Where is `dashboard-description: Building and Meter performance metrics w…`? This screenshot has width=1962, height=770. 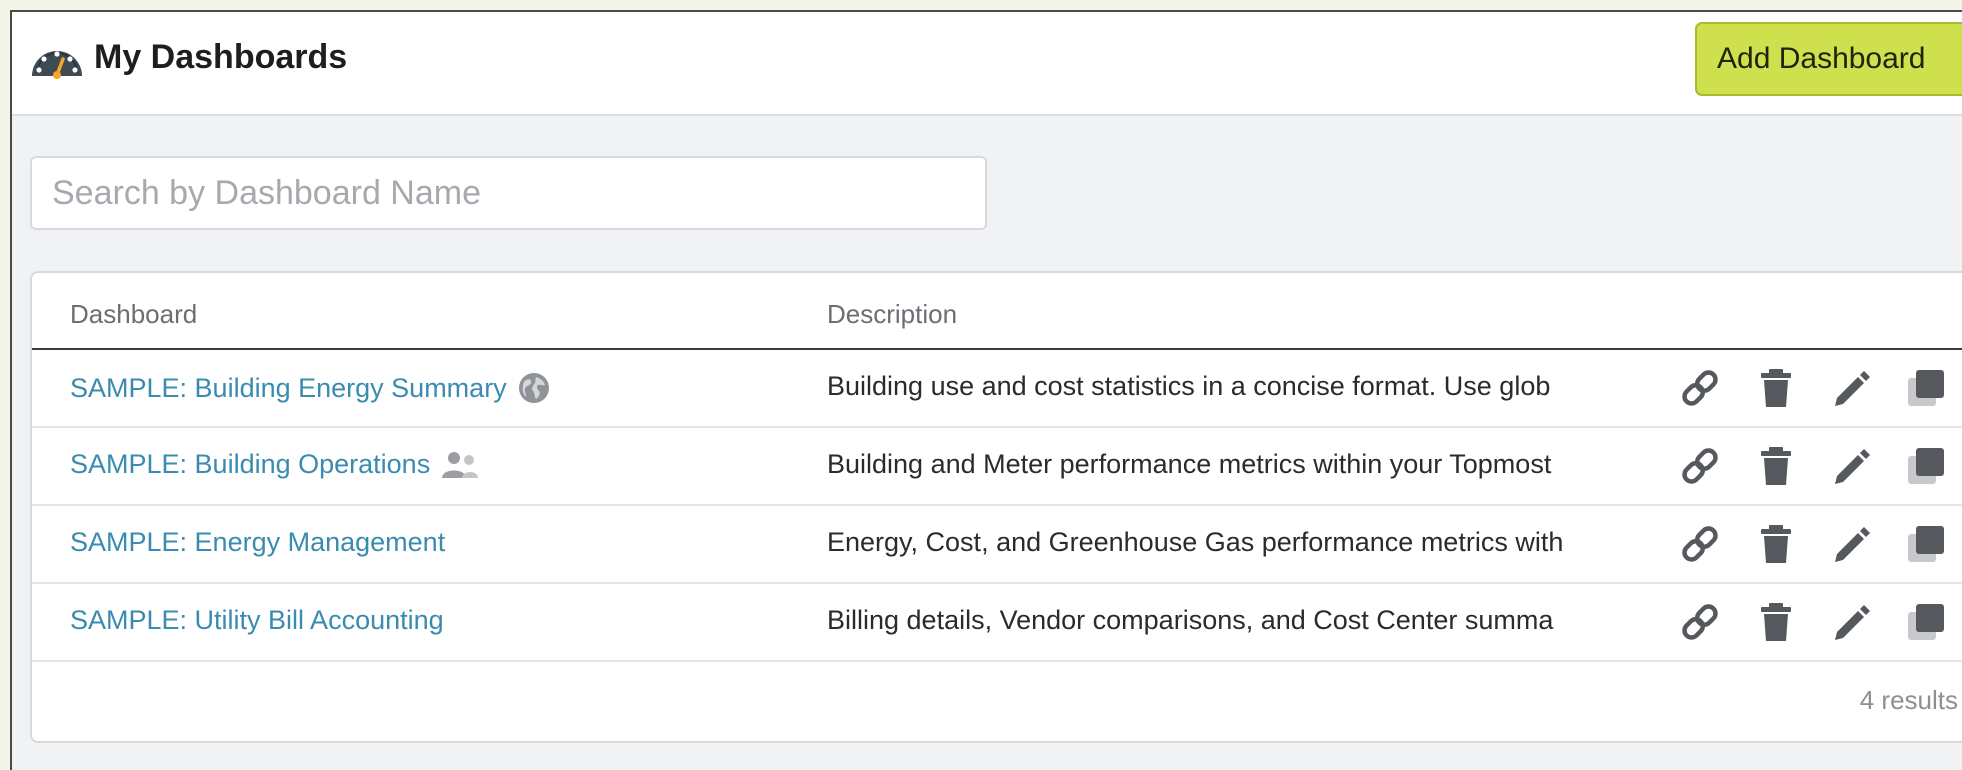
dashboard-description: Building and Meter performance metrics w… is located at coordinates (1189, 464).